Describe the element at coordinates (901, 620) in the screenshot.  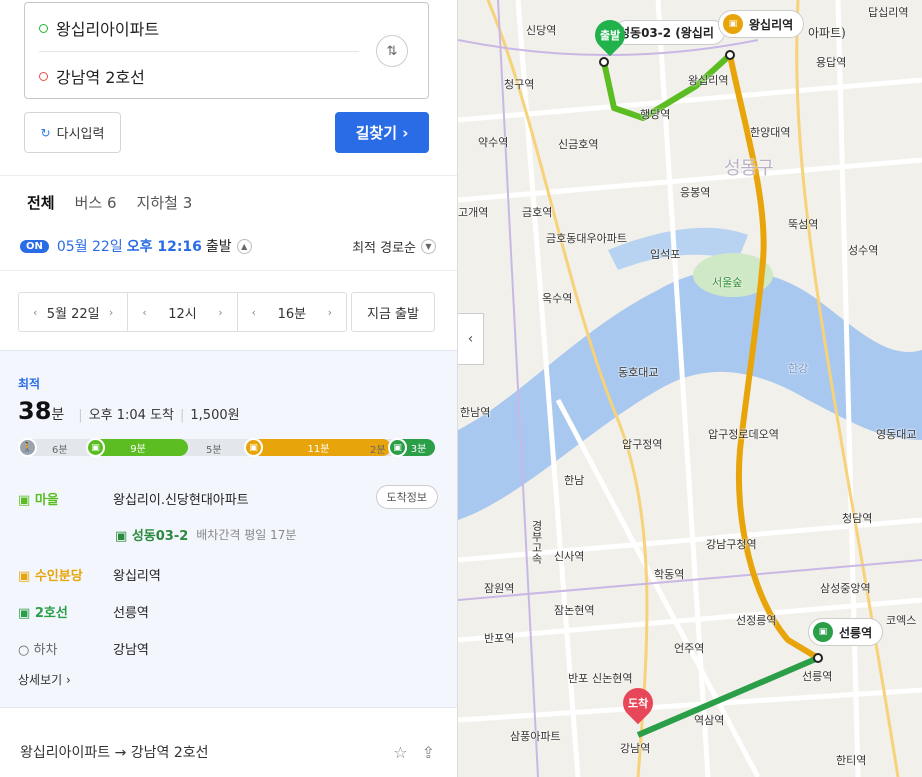
I see `map-label: 코엑스` at that location.